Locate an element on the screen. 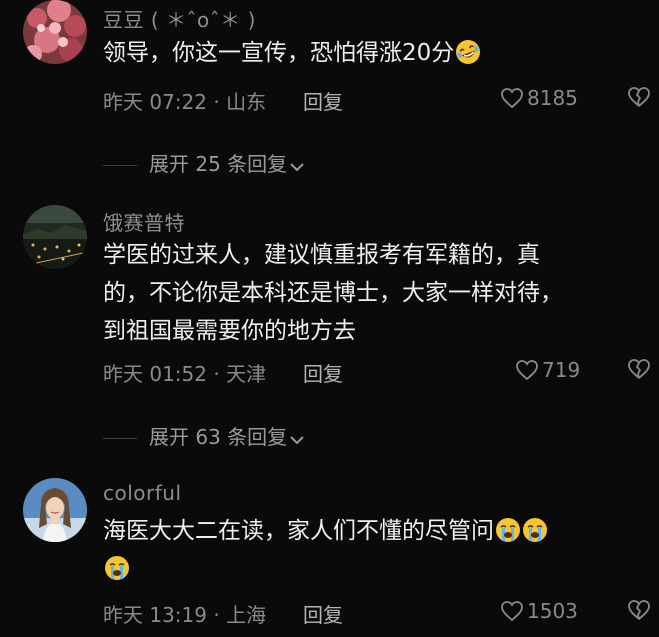  avatar is located at coordinates (55, 510).